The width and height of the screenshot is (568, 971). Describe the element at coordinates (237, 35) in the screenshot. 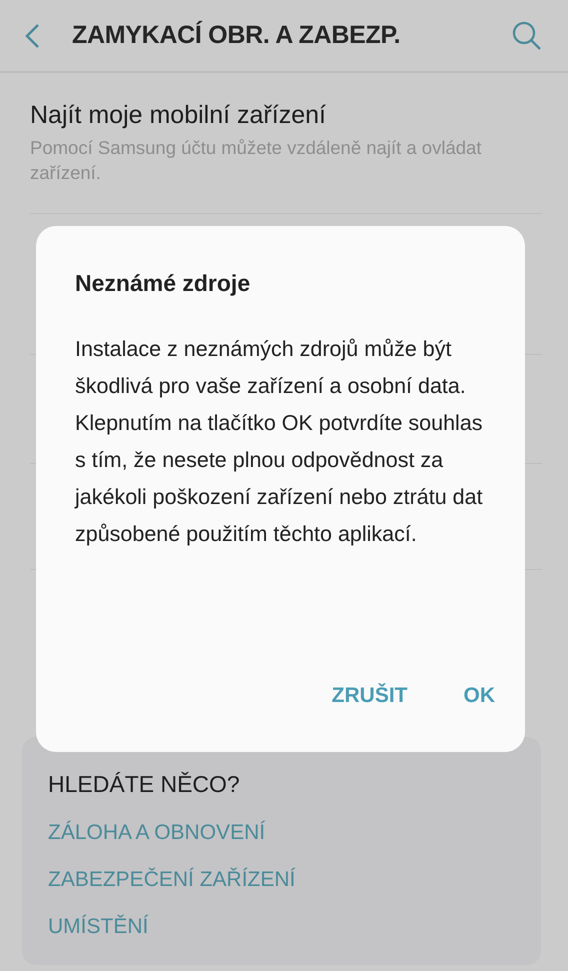

I see `screen-title: ZAMYKACÍ OBR. A ZABEZP.` at that location.